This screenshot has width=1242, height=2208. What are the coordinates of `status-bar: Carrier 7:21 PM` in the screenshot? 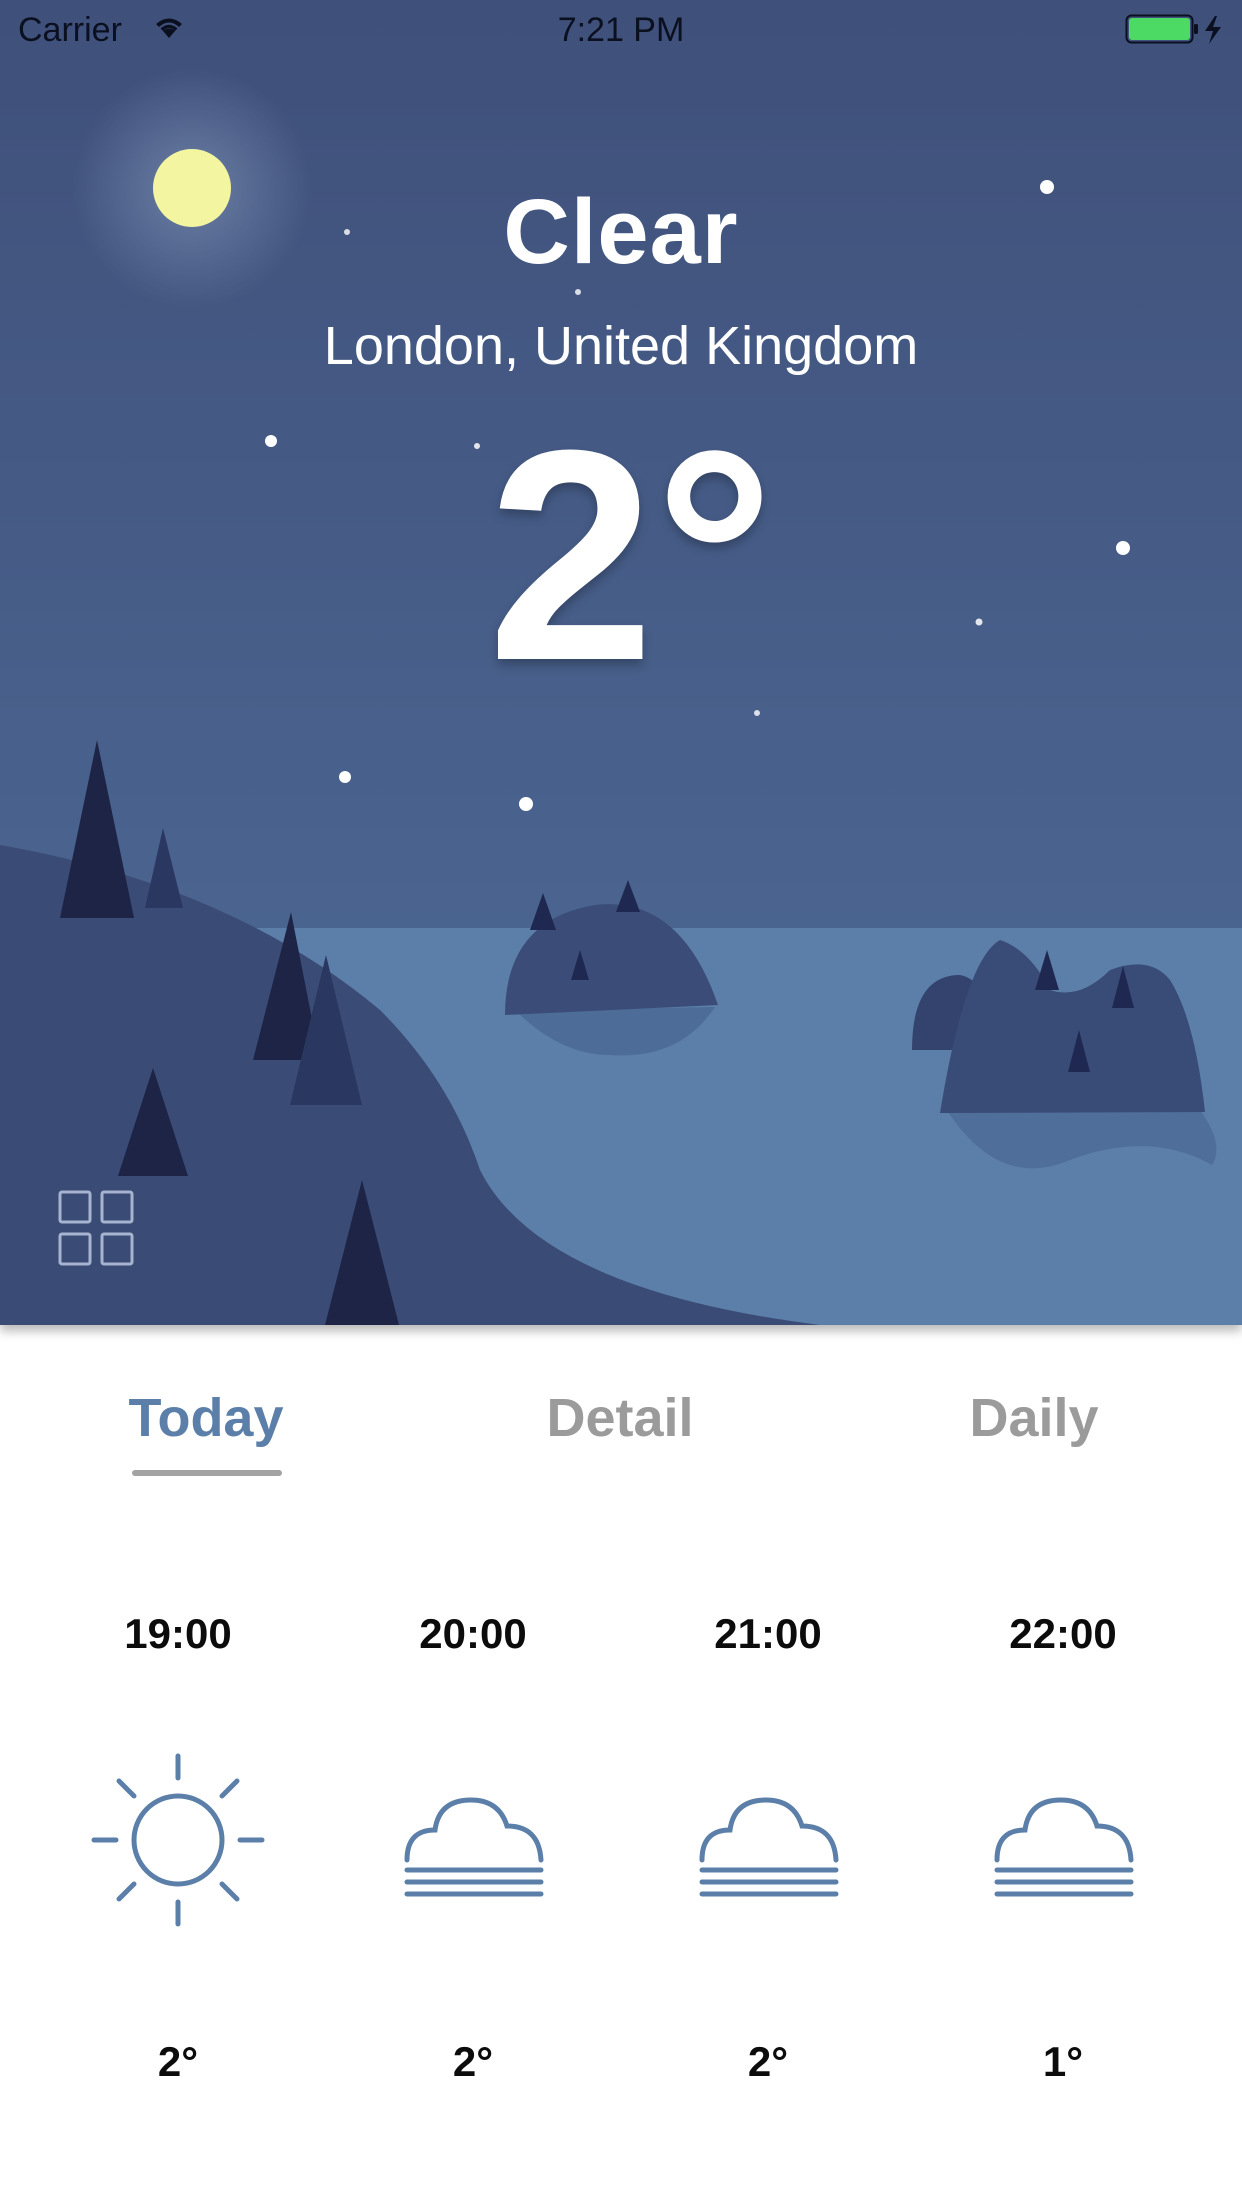 It's located at (621, 30).